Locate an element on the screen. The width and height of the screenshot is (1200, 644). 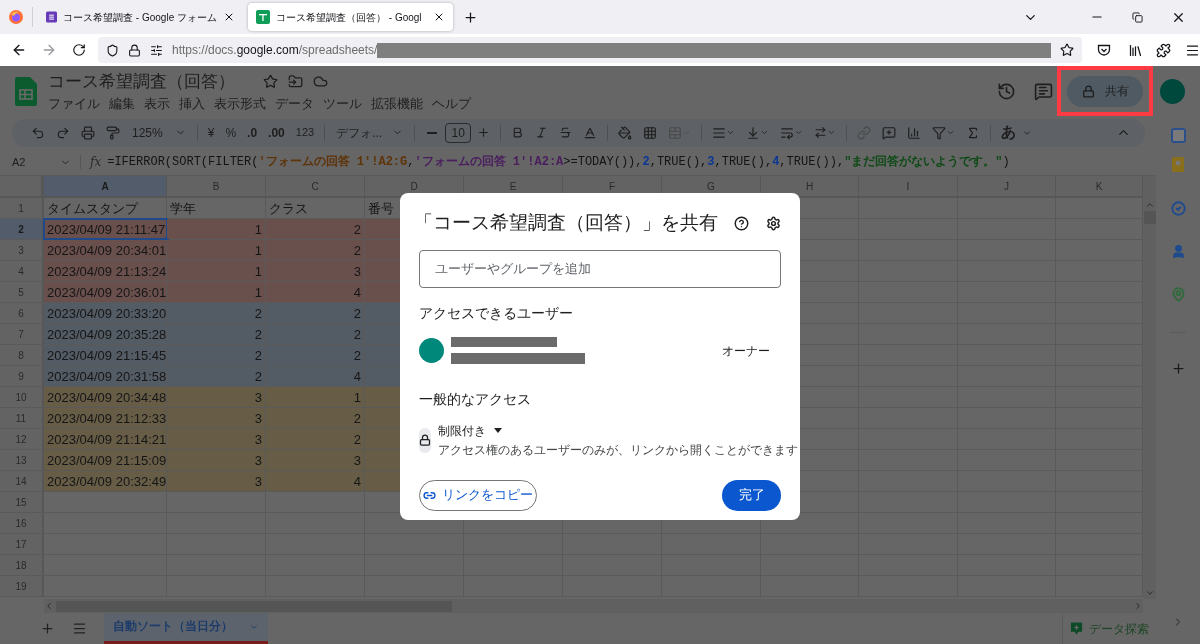
document-title: コース希望調査（回答） is located at coordinates (141, 81).